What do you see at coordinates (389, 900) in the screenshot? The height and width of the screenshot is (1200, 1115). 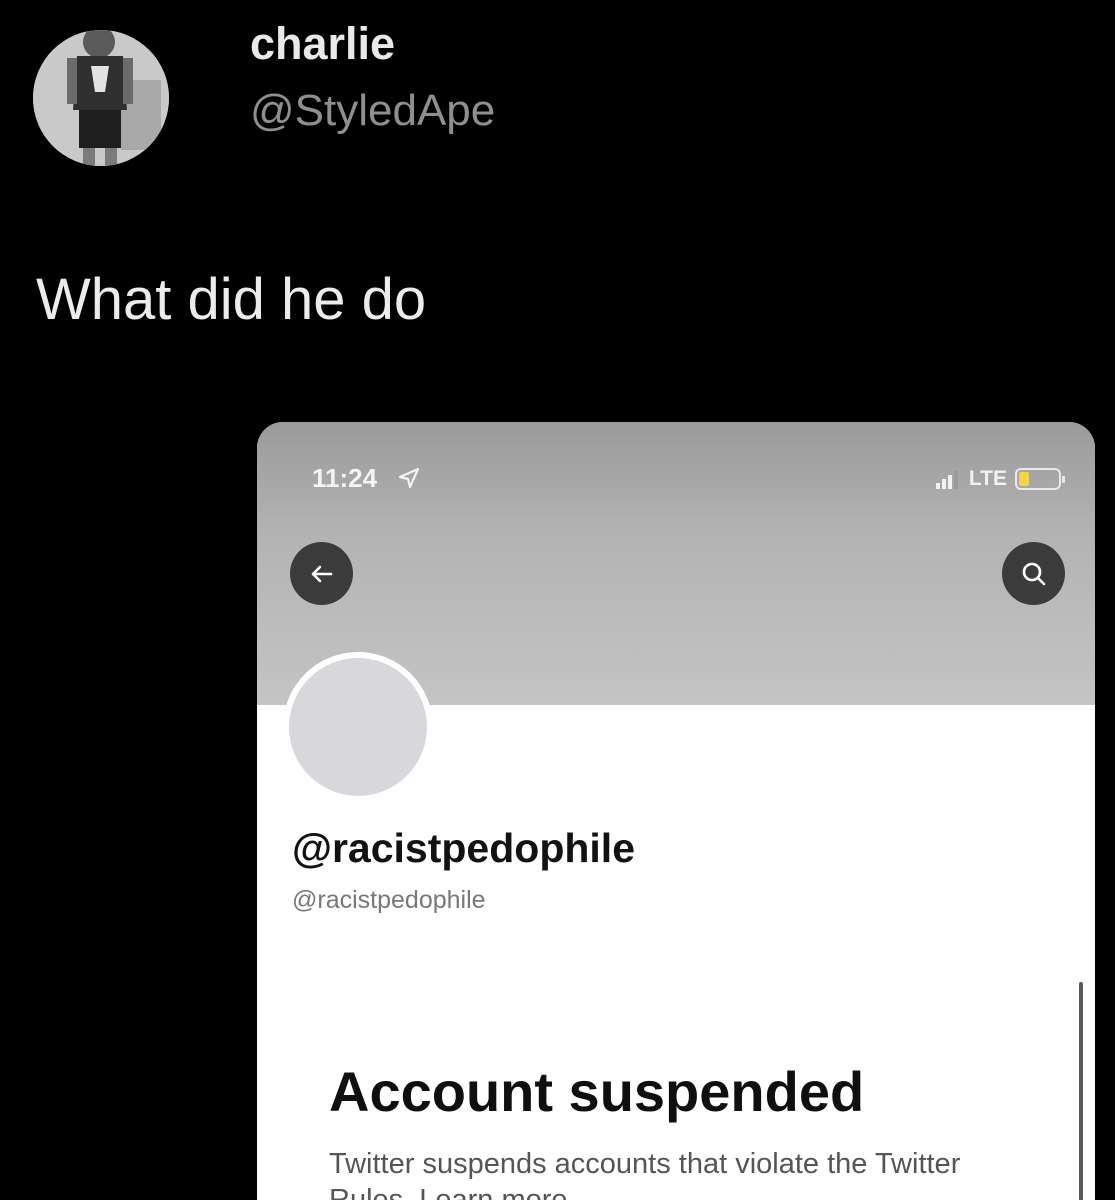 I see `profile-handle: @racistpedophile` at bounding box center [389, 900].